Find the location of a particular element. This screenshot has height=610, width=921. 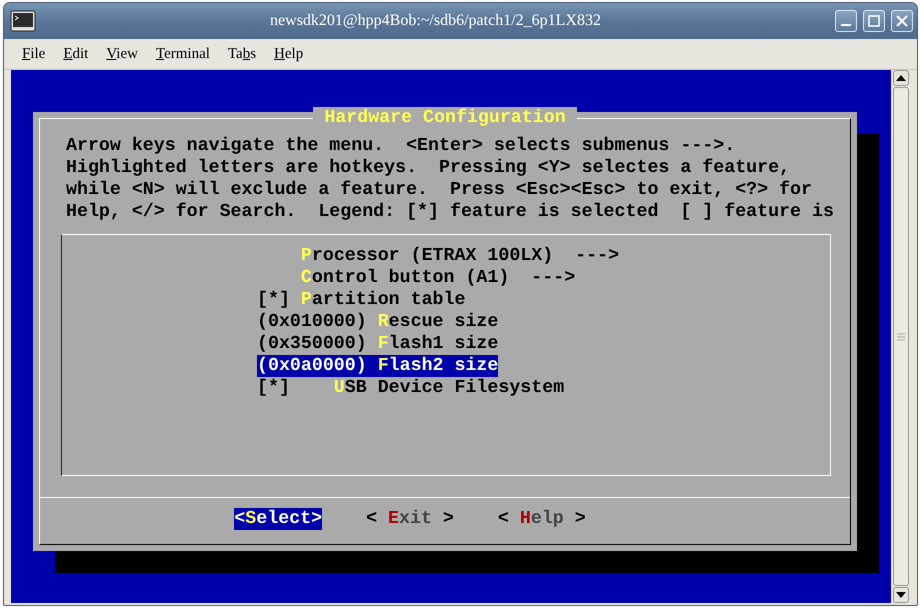

dialog-button: <Select> is located at coordinates (278, 519).